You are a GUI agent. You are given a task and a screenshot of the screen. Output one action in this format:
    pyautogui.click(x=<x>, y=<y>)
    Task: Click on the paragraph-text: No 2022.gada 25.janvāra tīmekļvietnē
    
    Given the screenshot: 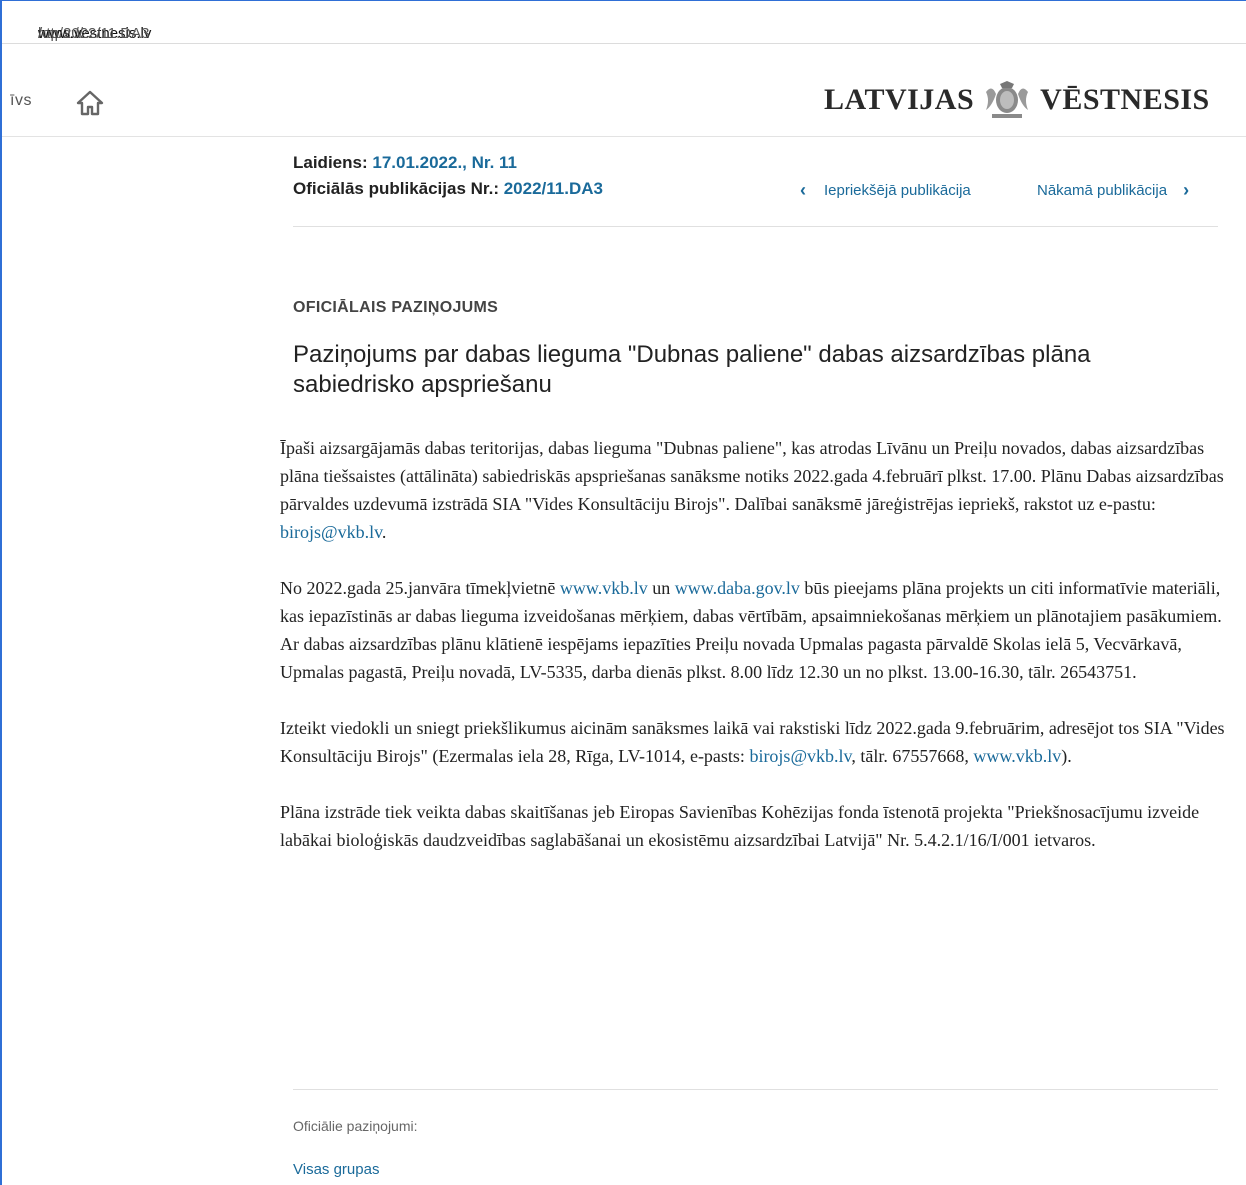 What is the action you would take?
    pyautogui.click(x=420, y=588)
    